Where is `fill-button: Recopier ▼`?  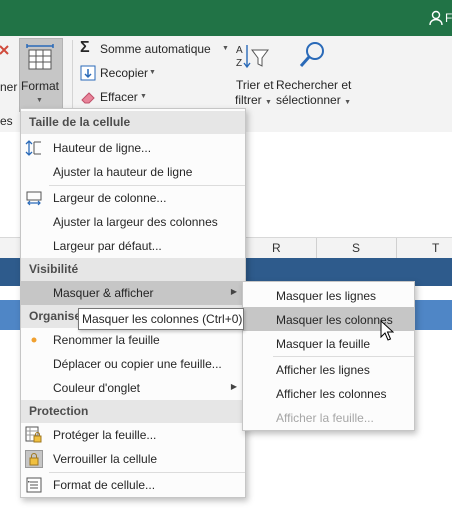
fill-button: Recopier ▼ is located at coordinates (120, 74).